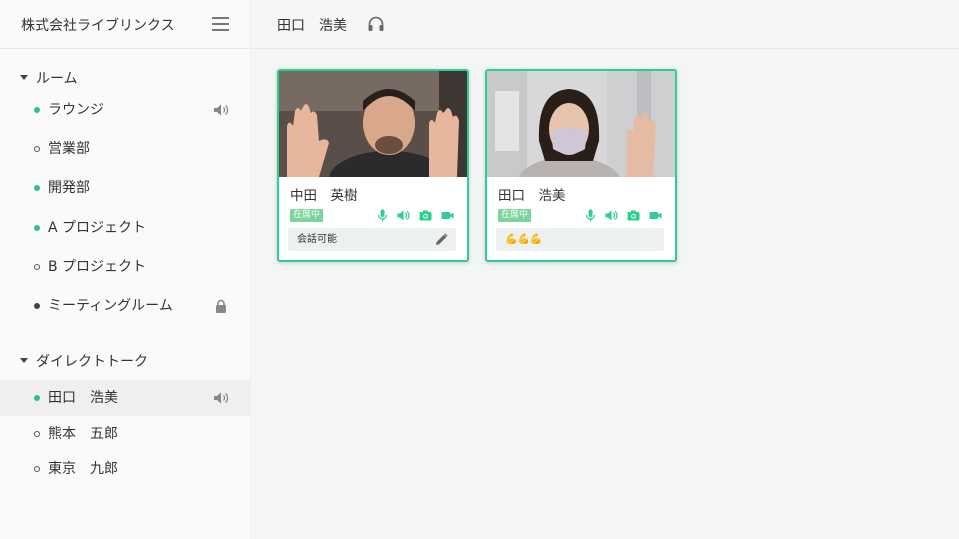  What do you see at coordinates (125, 434) in the screenshot?
I see `direct-item-kumamoto: 熊本 五郎` at bounding box center [125, 434].